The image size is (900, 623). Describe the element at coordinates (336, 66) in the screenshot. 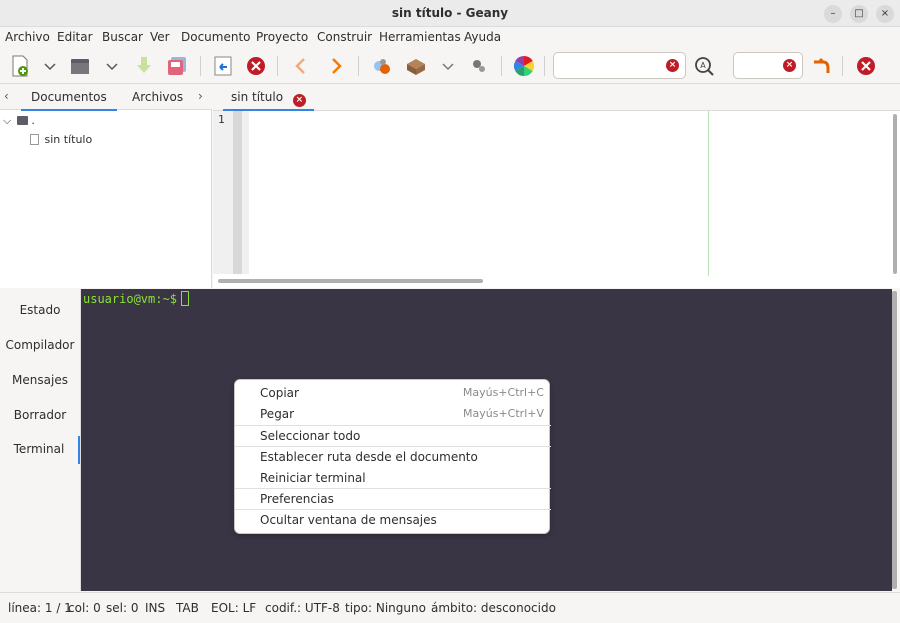

I see `navigate-forward-icon` at that location.